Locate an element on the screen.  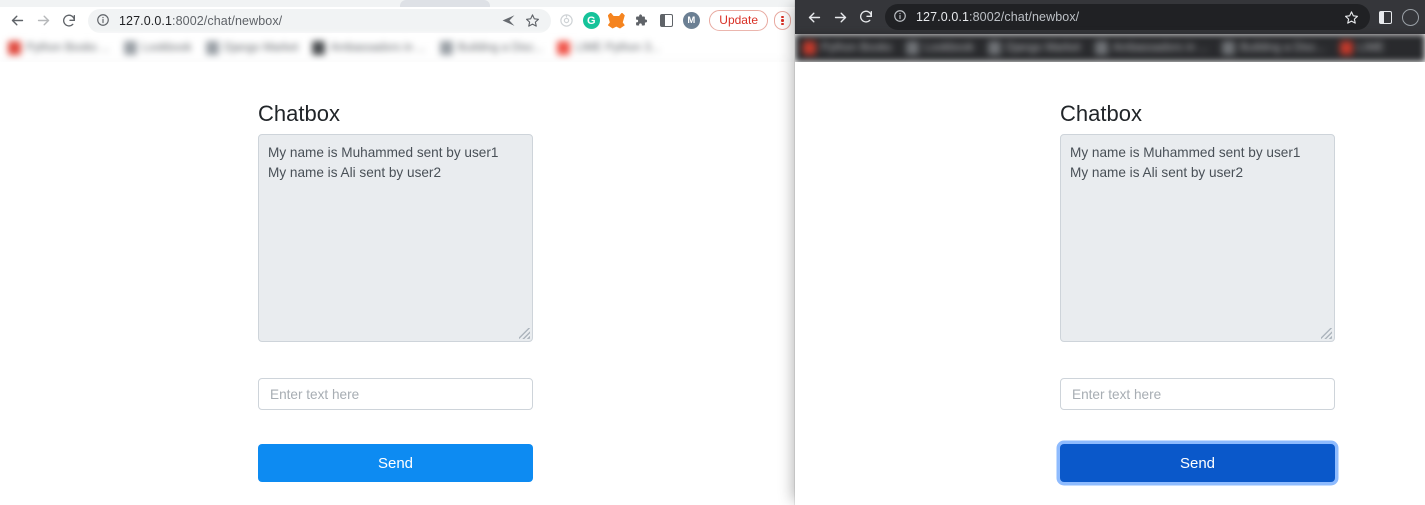
avatar-initial: M is located at coordinates (691, 20).